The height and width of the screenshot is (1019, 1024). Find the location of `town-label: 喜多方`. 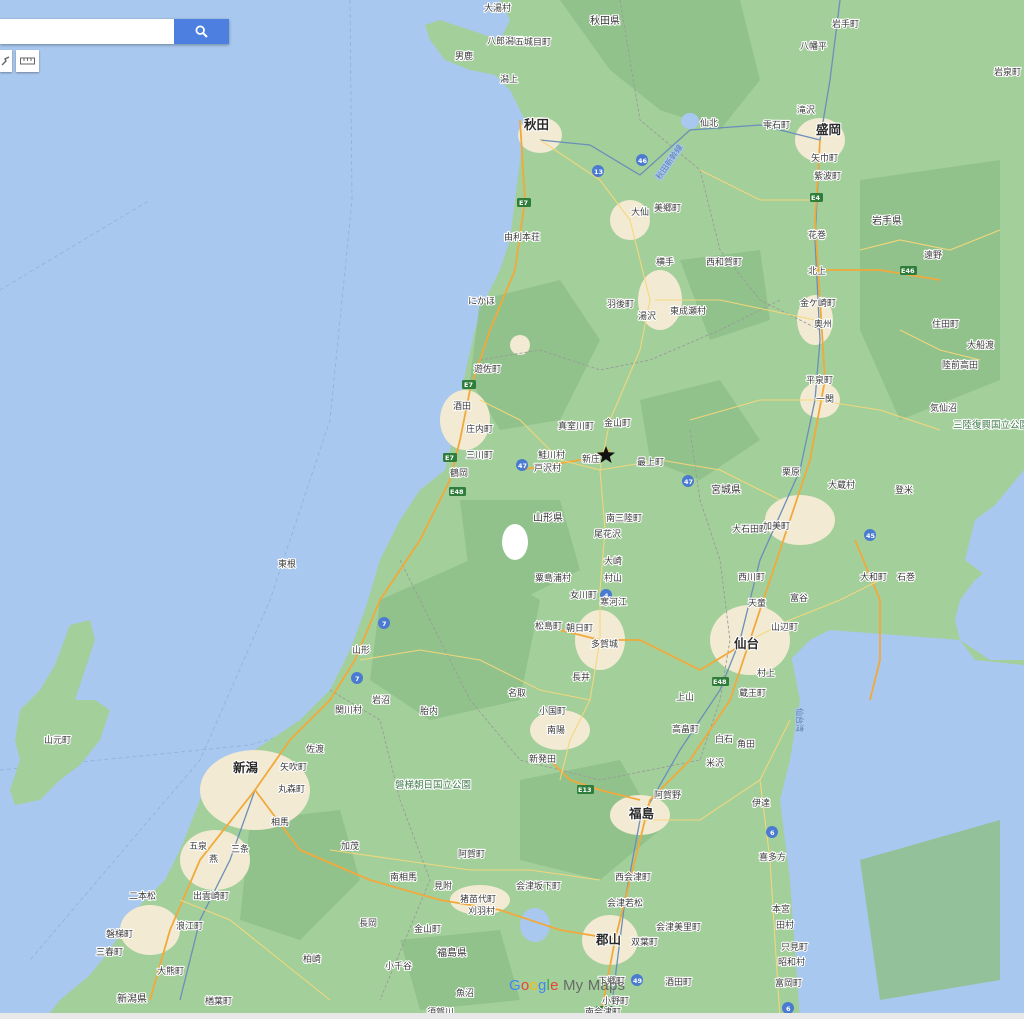

town-label: 喜多方 is located at coordinates (772, 857).